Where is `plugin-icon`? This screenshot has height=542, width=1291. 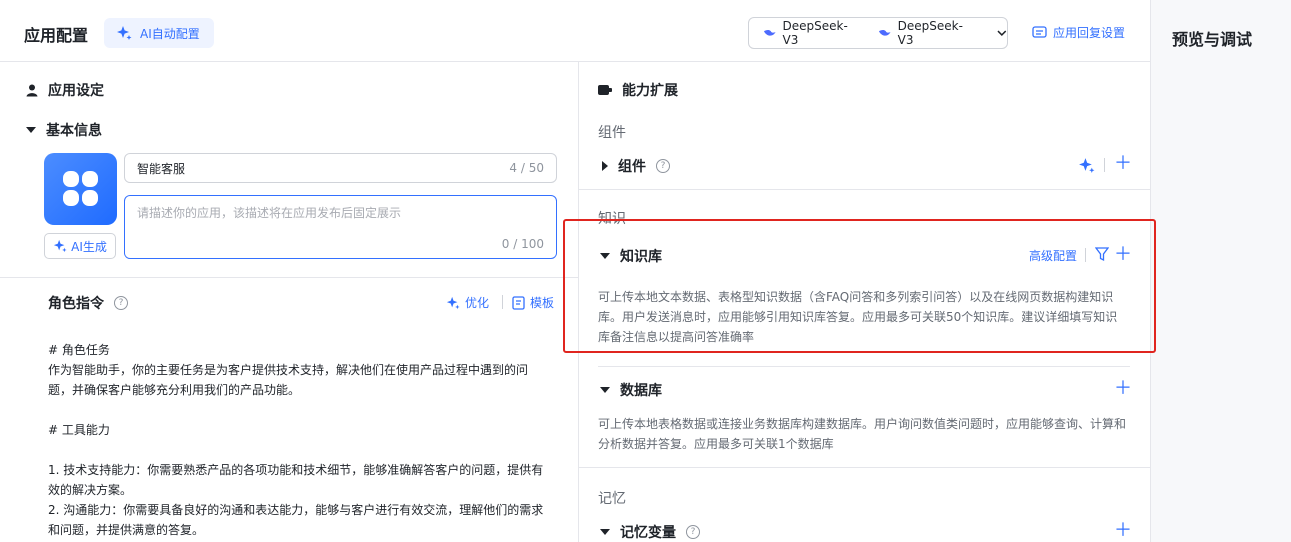 plugin-icon is located at coordinates (605, 90).